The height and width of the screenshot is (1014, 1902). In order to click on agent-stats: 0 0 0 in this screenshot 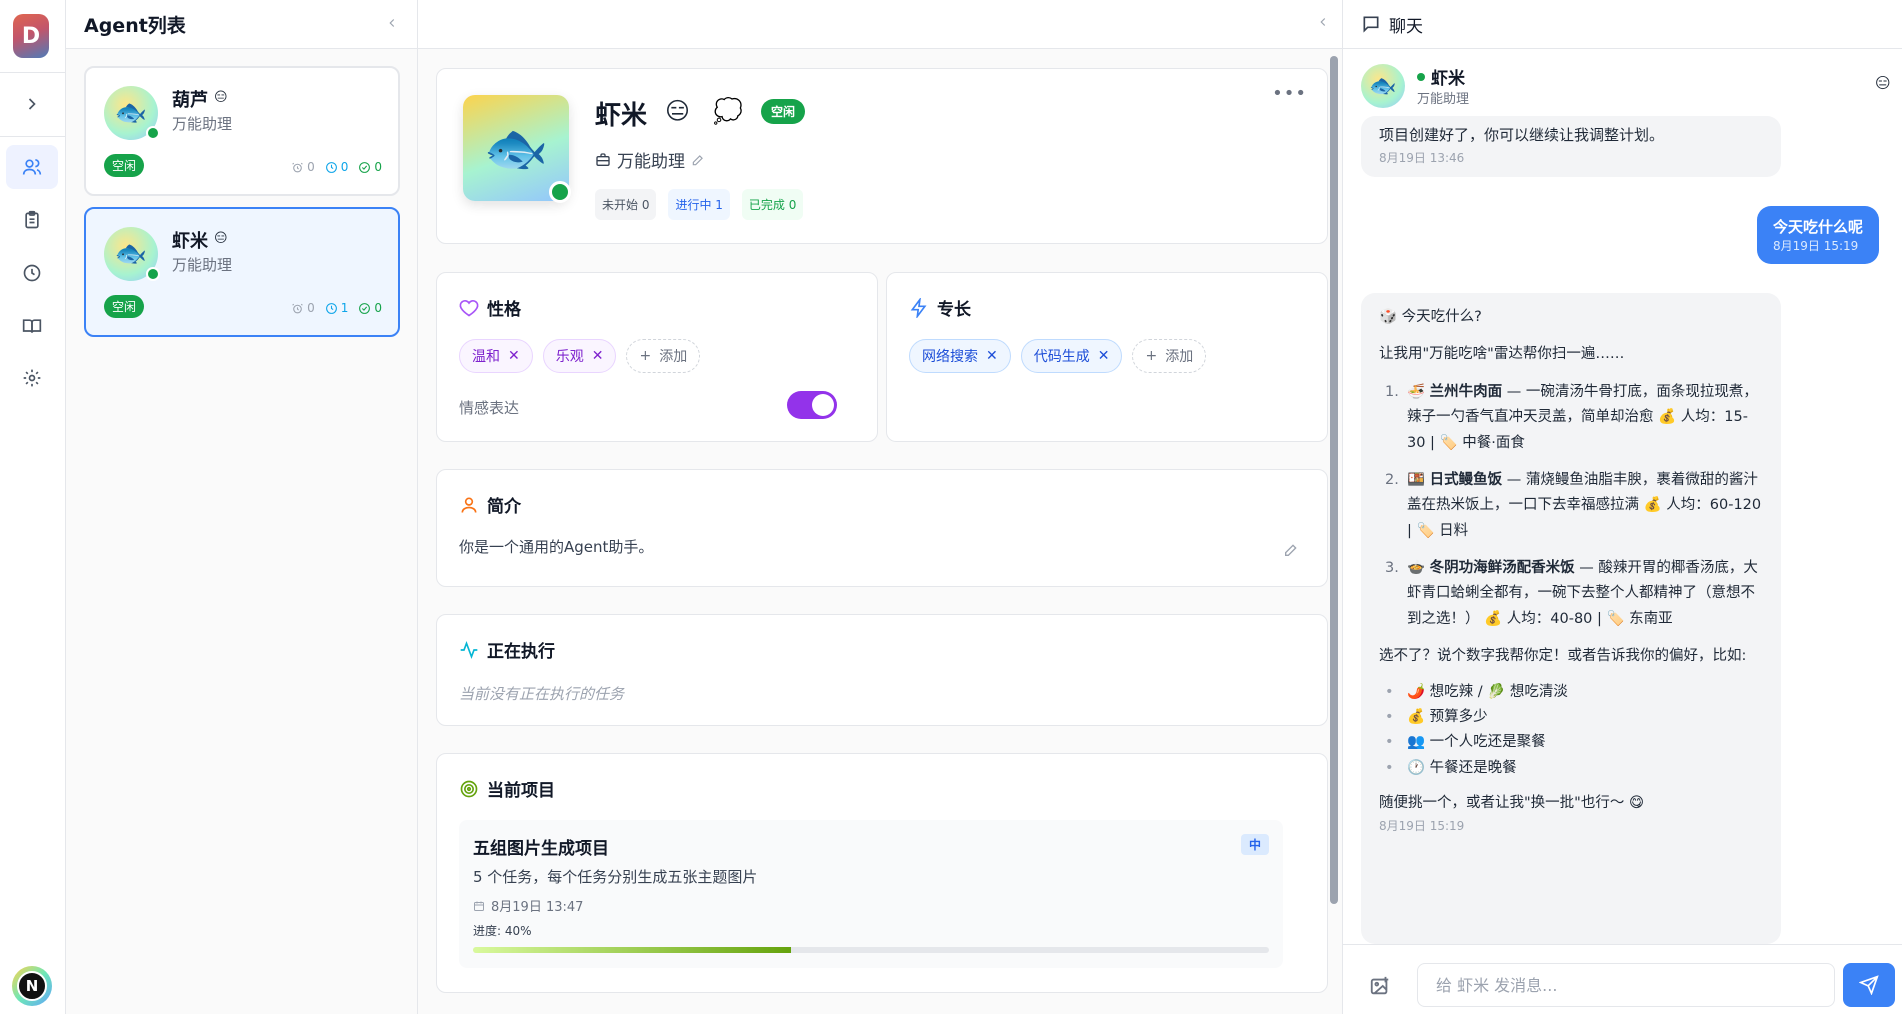, I will do `click(336, 167)`.